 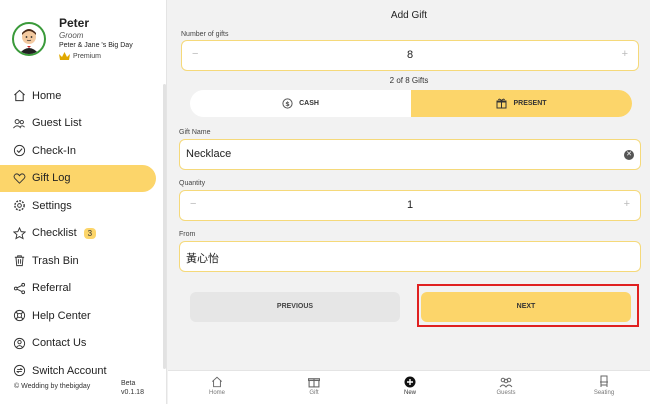 What do you see at coordinates (202, 259) in the screenshot?
I see `from-value: 黃心怡` at bounding box center [202, 259].